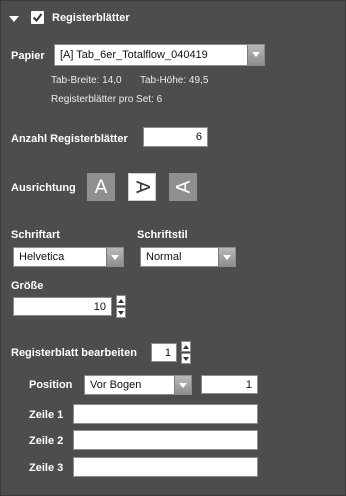 Image resolution: width=346 pixels, height=496 pixels. What do you see at coordinates (74, 353) in the screenshot?
I see `edit-tab-label: Registerblatt bearbeiten` at bounding box center [74, 353].